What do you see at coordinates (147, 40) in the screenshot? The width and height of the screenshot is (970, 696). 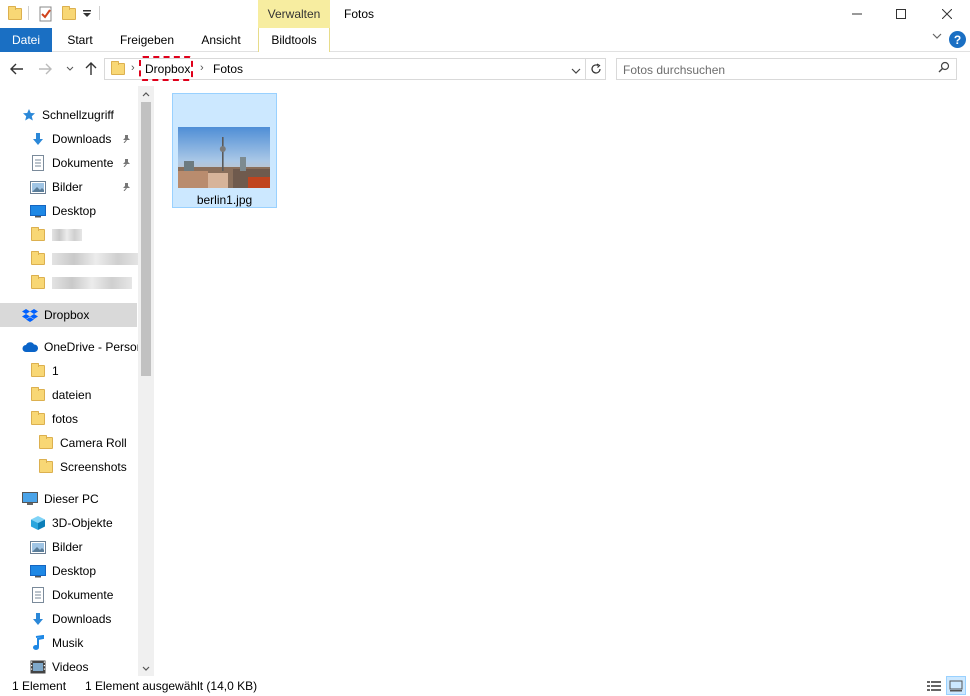 I see `tab-share: Freigeben` at bounding box center [147, 40].